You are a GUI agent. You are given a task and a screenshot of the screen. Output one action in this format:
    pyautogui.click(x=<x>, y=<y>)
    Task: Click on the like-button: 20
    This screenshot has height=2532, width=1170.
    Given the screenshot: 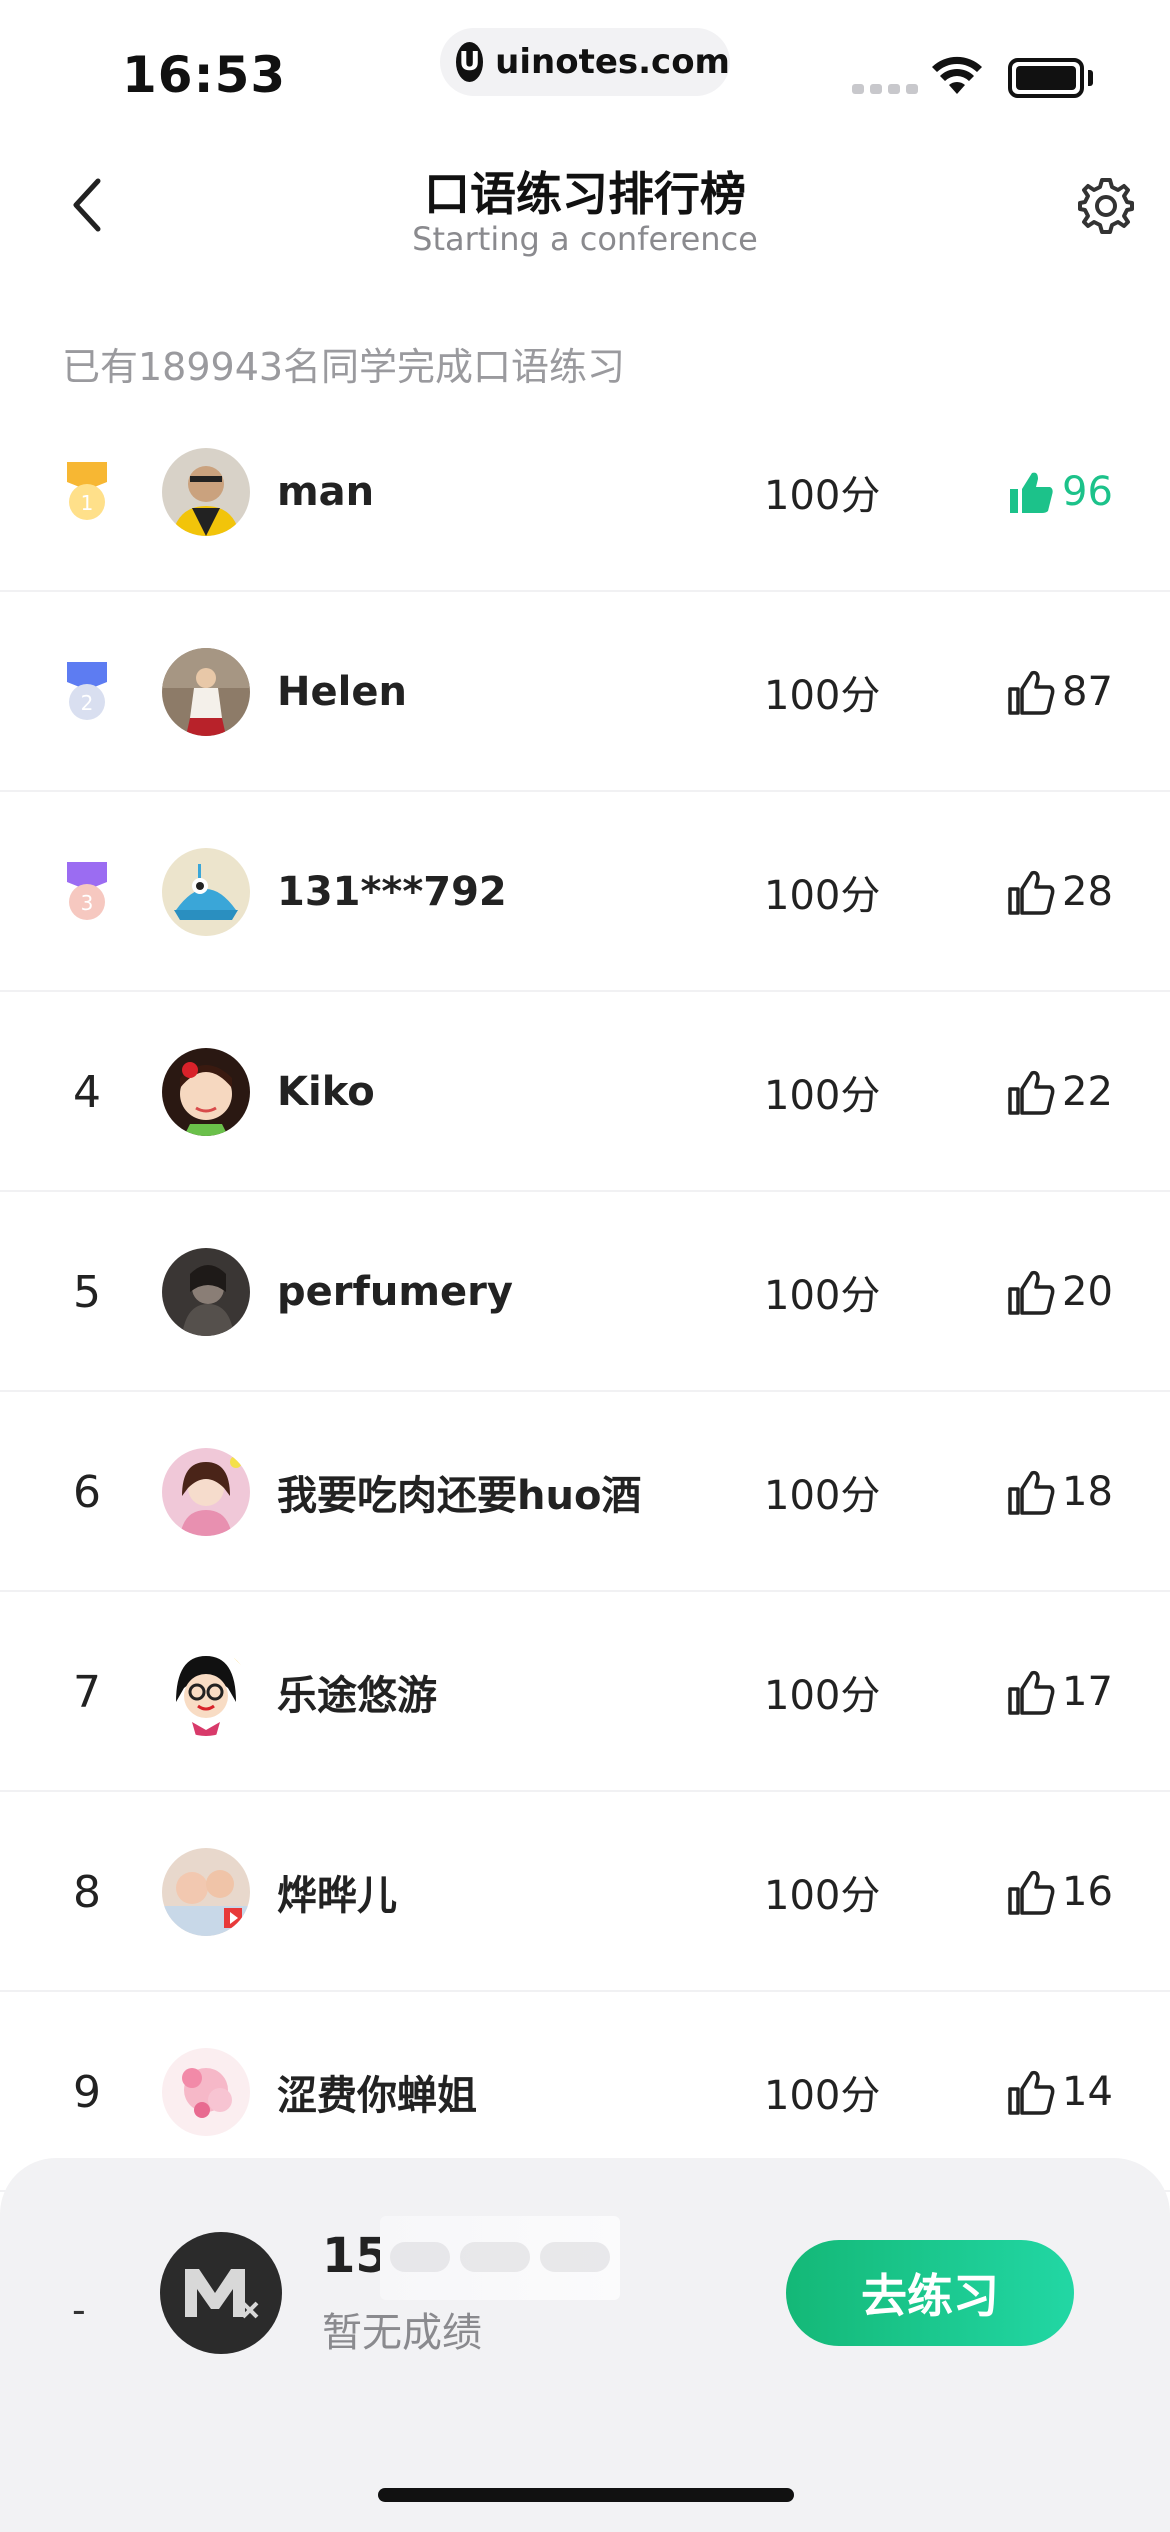 What is the action you would take?
    pyautogui.click(x=1081, y=1292)
    